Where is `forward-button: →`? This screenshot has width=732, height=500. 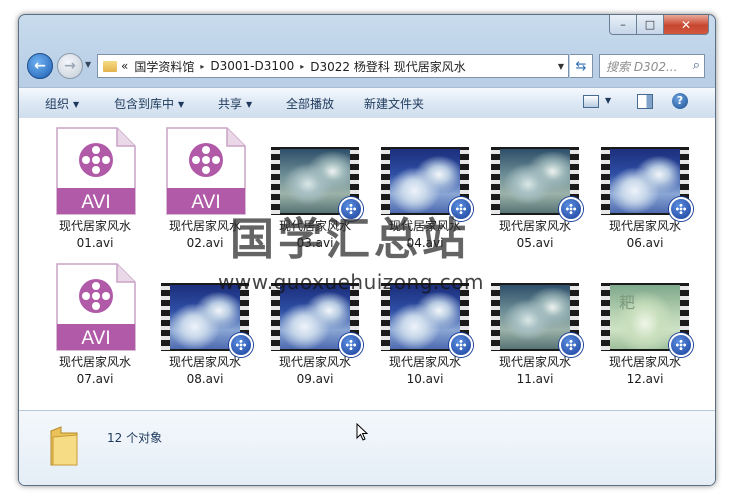
forward-button: → is located at coordinates (70, 66).